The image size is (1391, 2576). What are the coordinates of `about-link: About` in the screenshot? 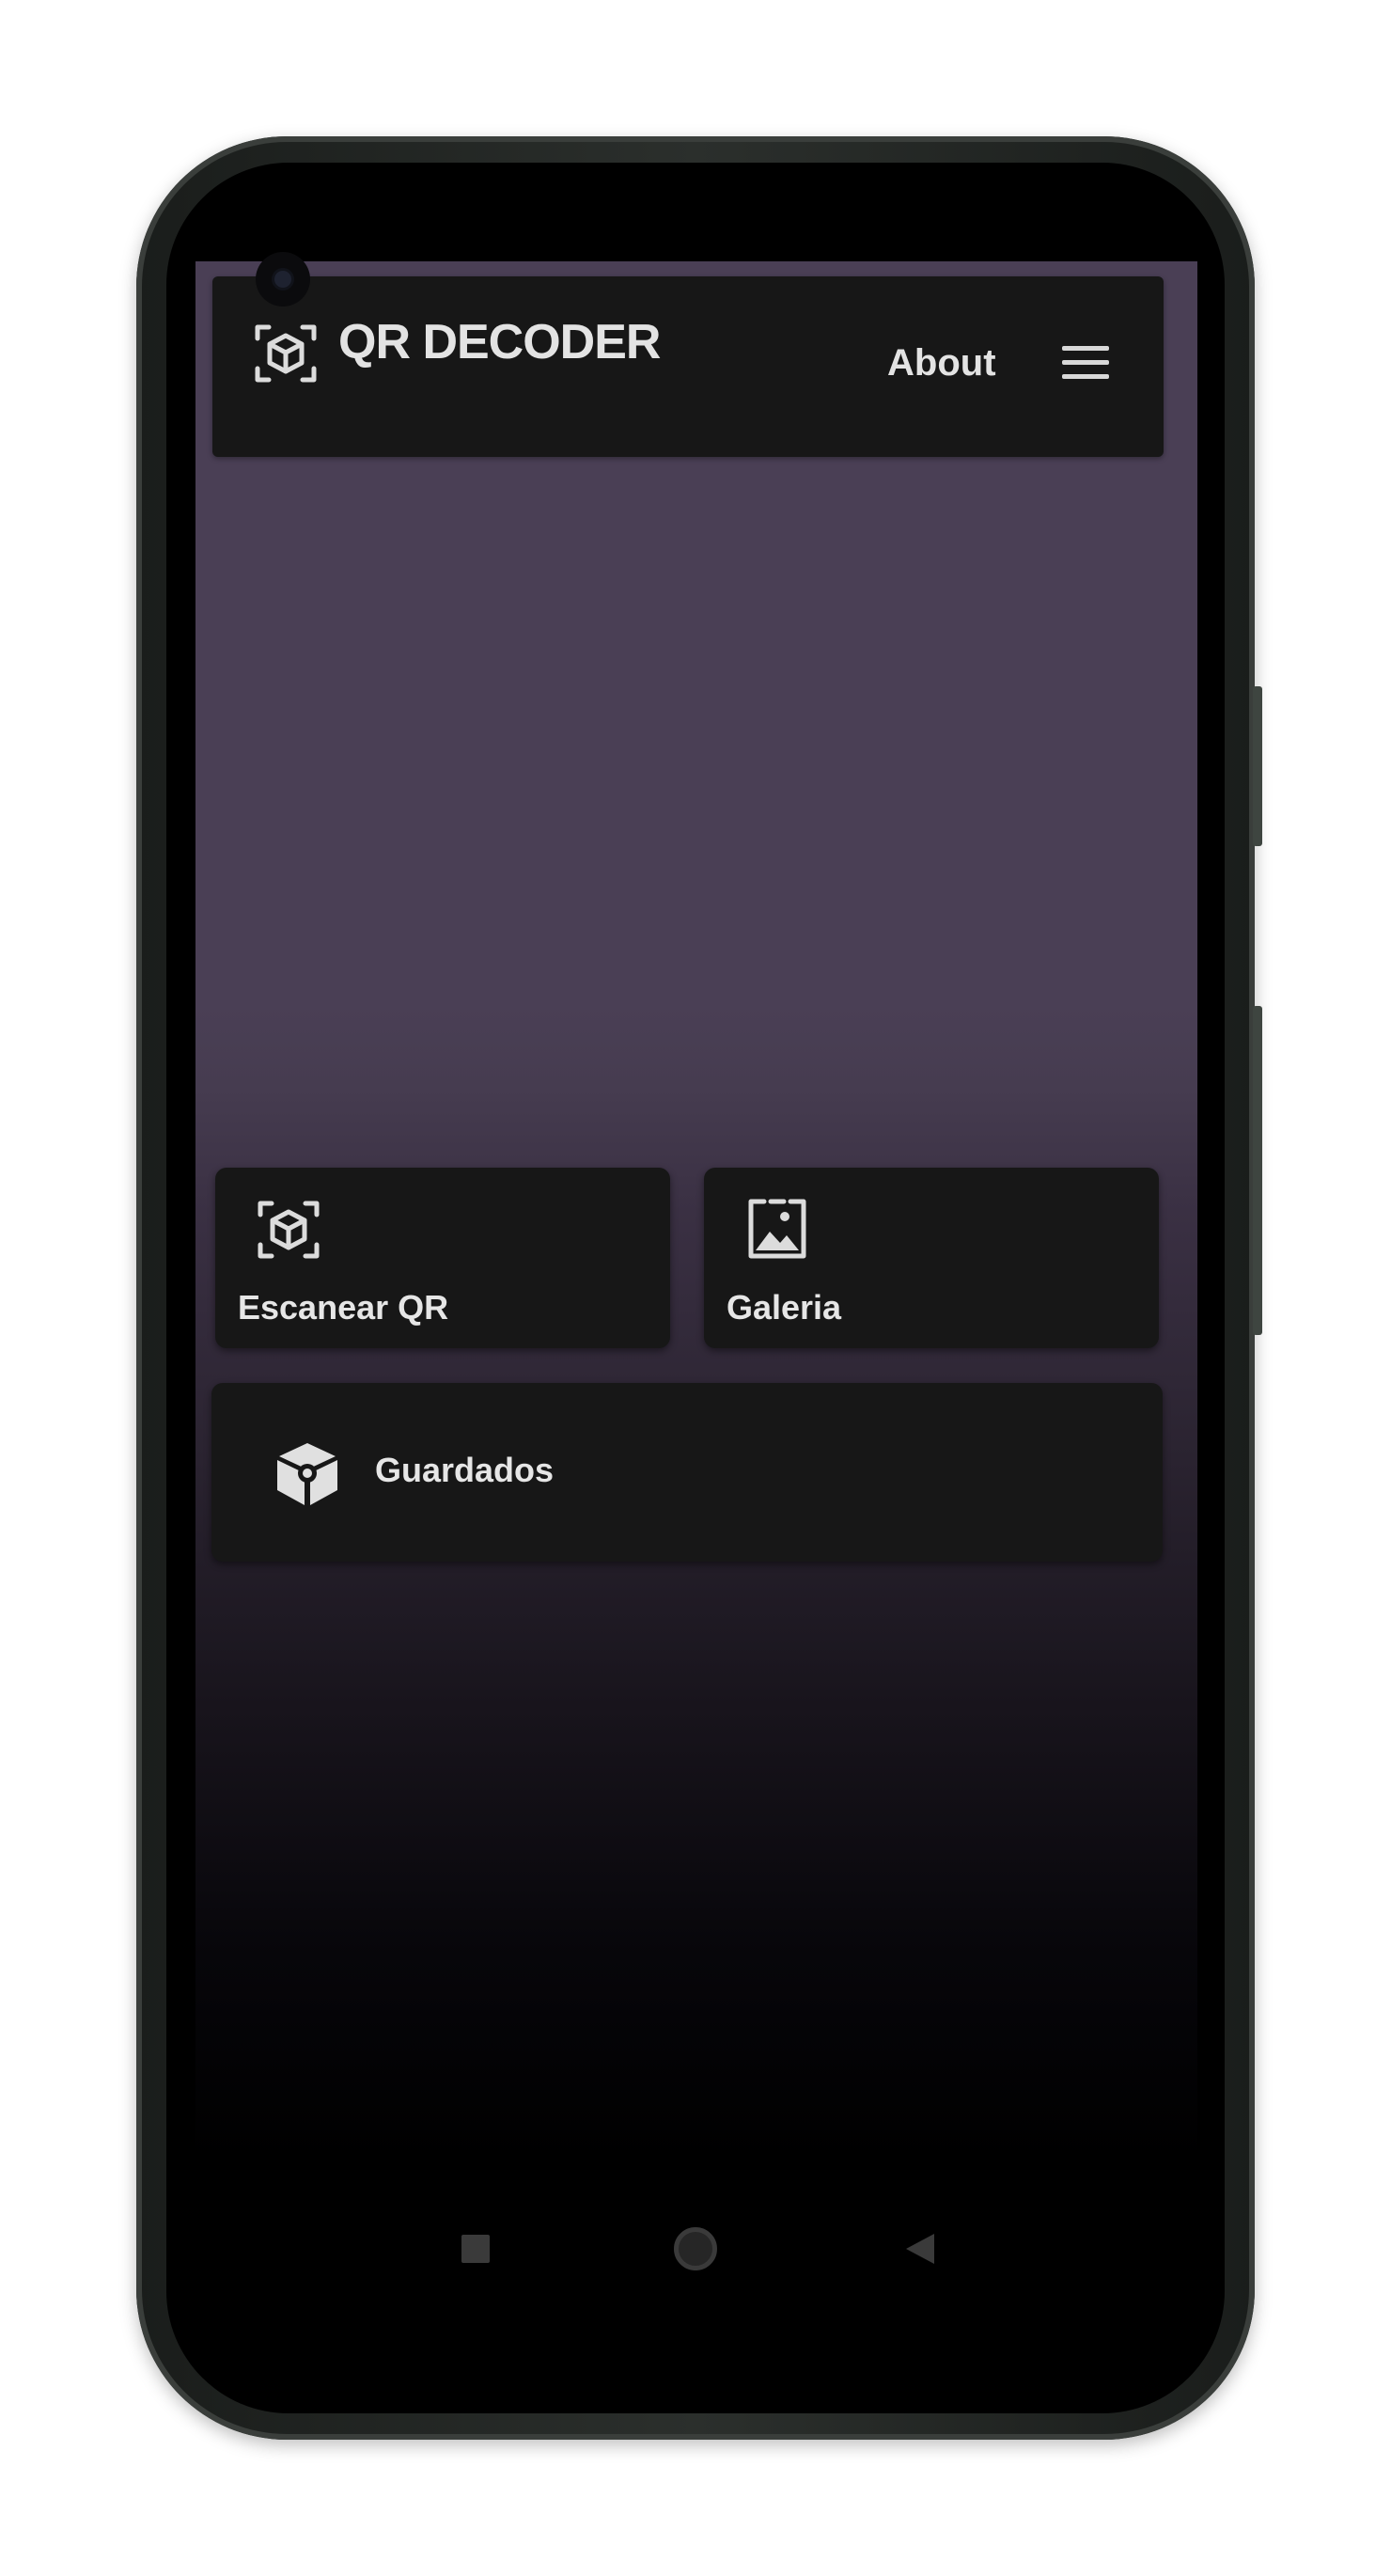 It's located at (941, 364).